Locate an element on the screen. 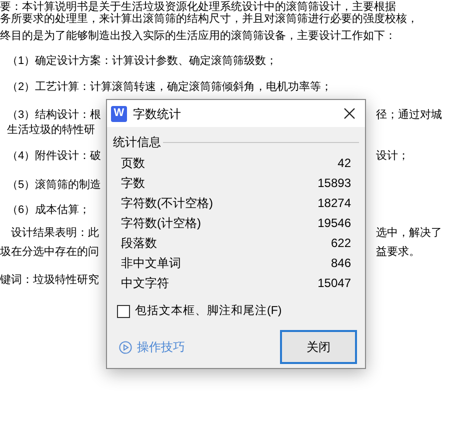  stat-label: 页数 is located at coordinates (133, 163).